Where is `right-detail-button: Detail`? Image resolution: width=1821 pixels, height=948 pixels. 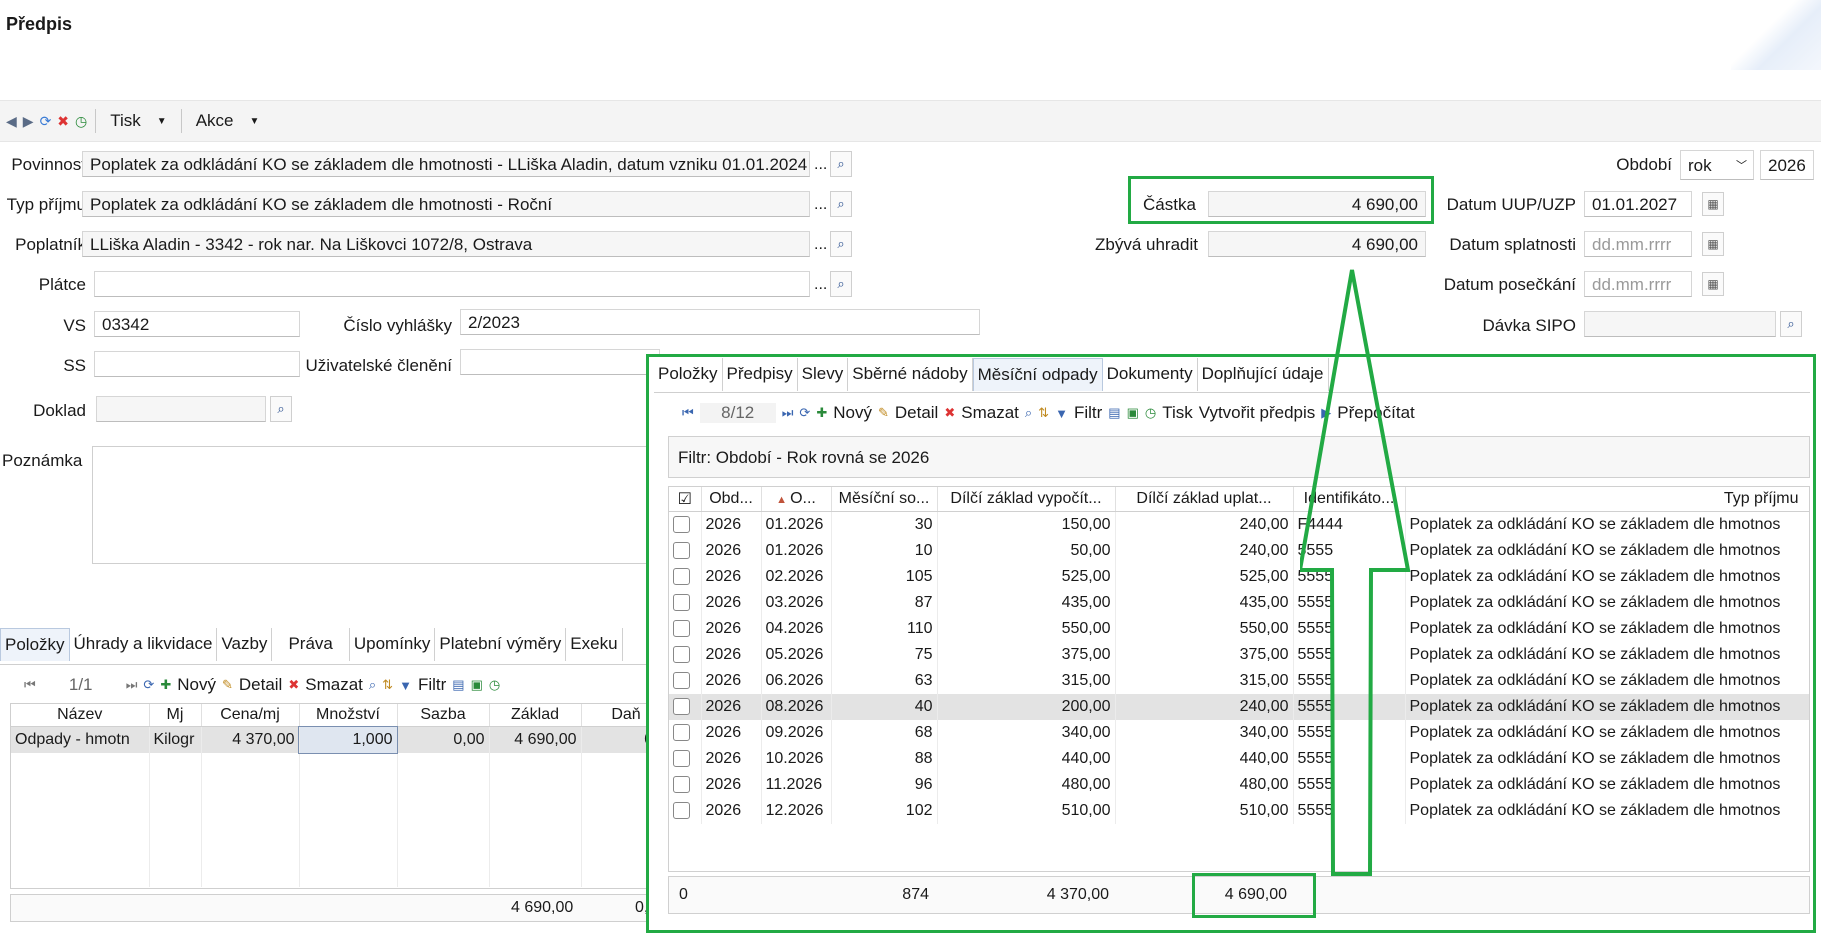
right-detail-button: Detail is located at coordinates (916, 413).